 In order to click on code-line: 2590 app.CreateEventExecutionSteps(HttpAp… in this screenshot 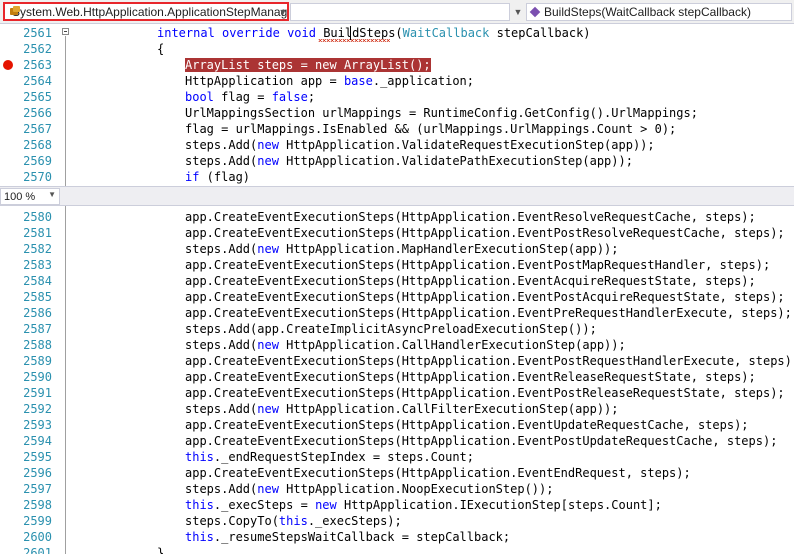, I will do `click(397, 377)`.